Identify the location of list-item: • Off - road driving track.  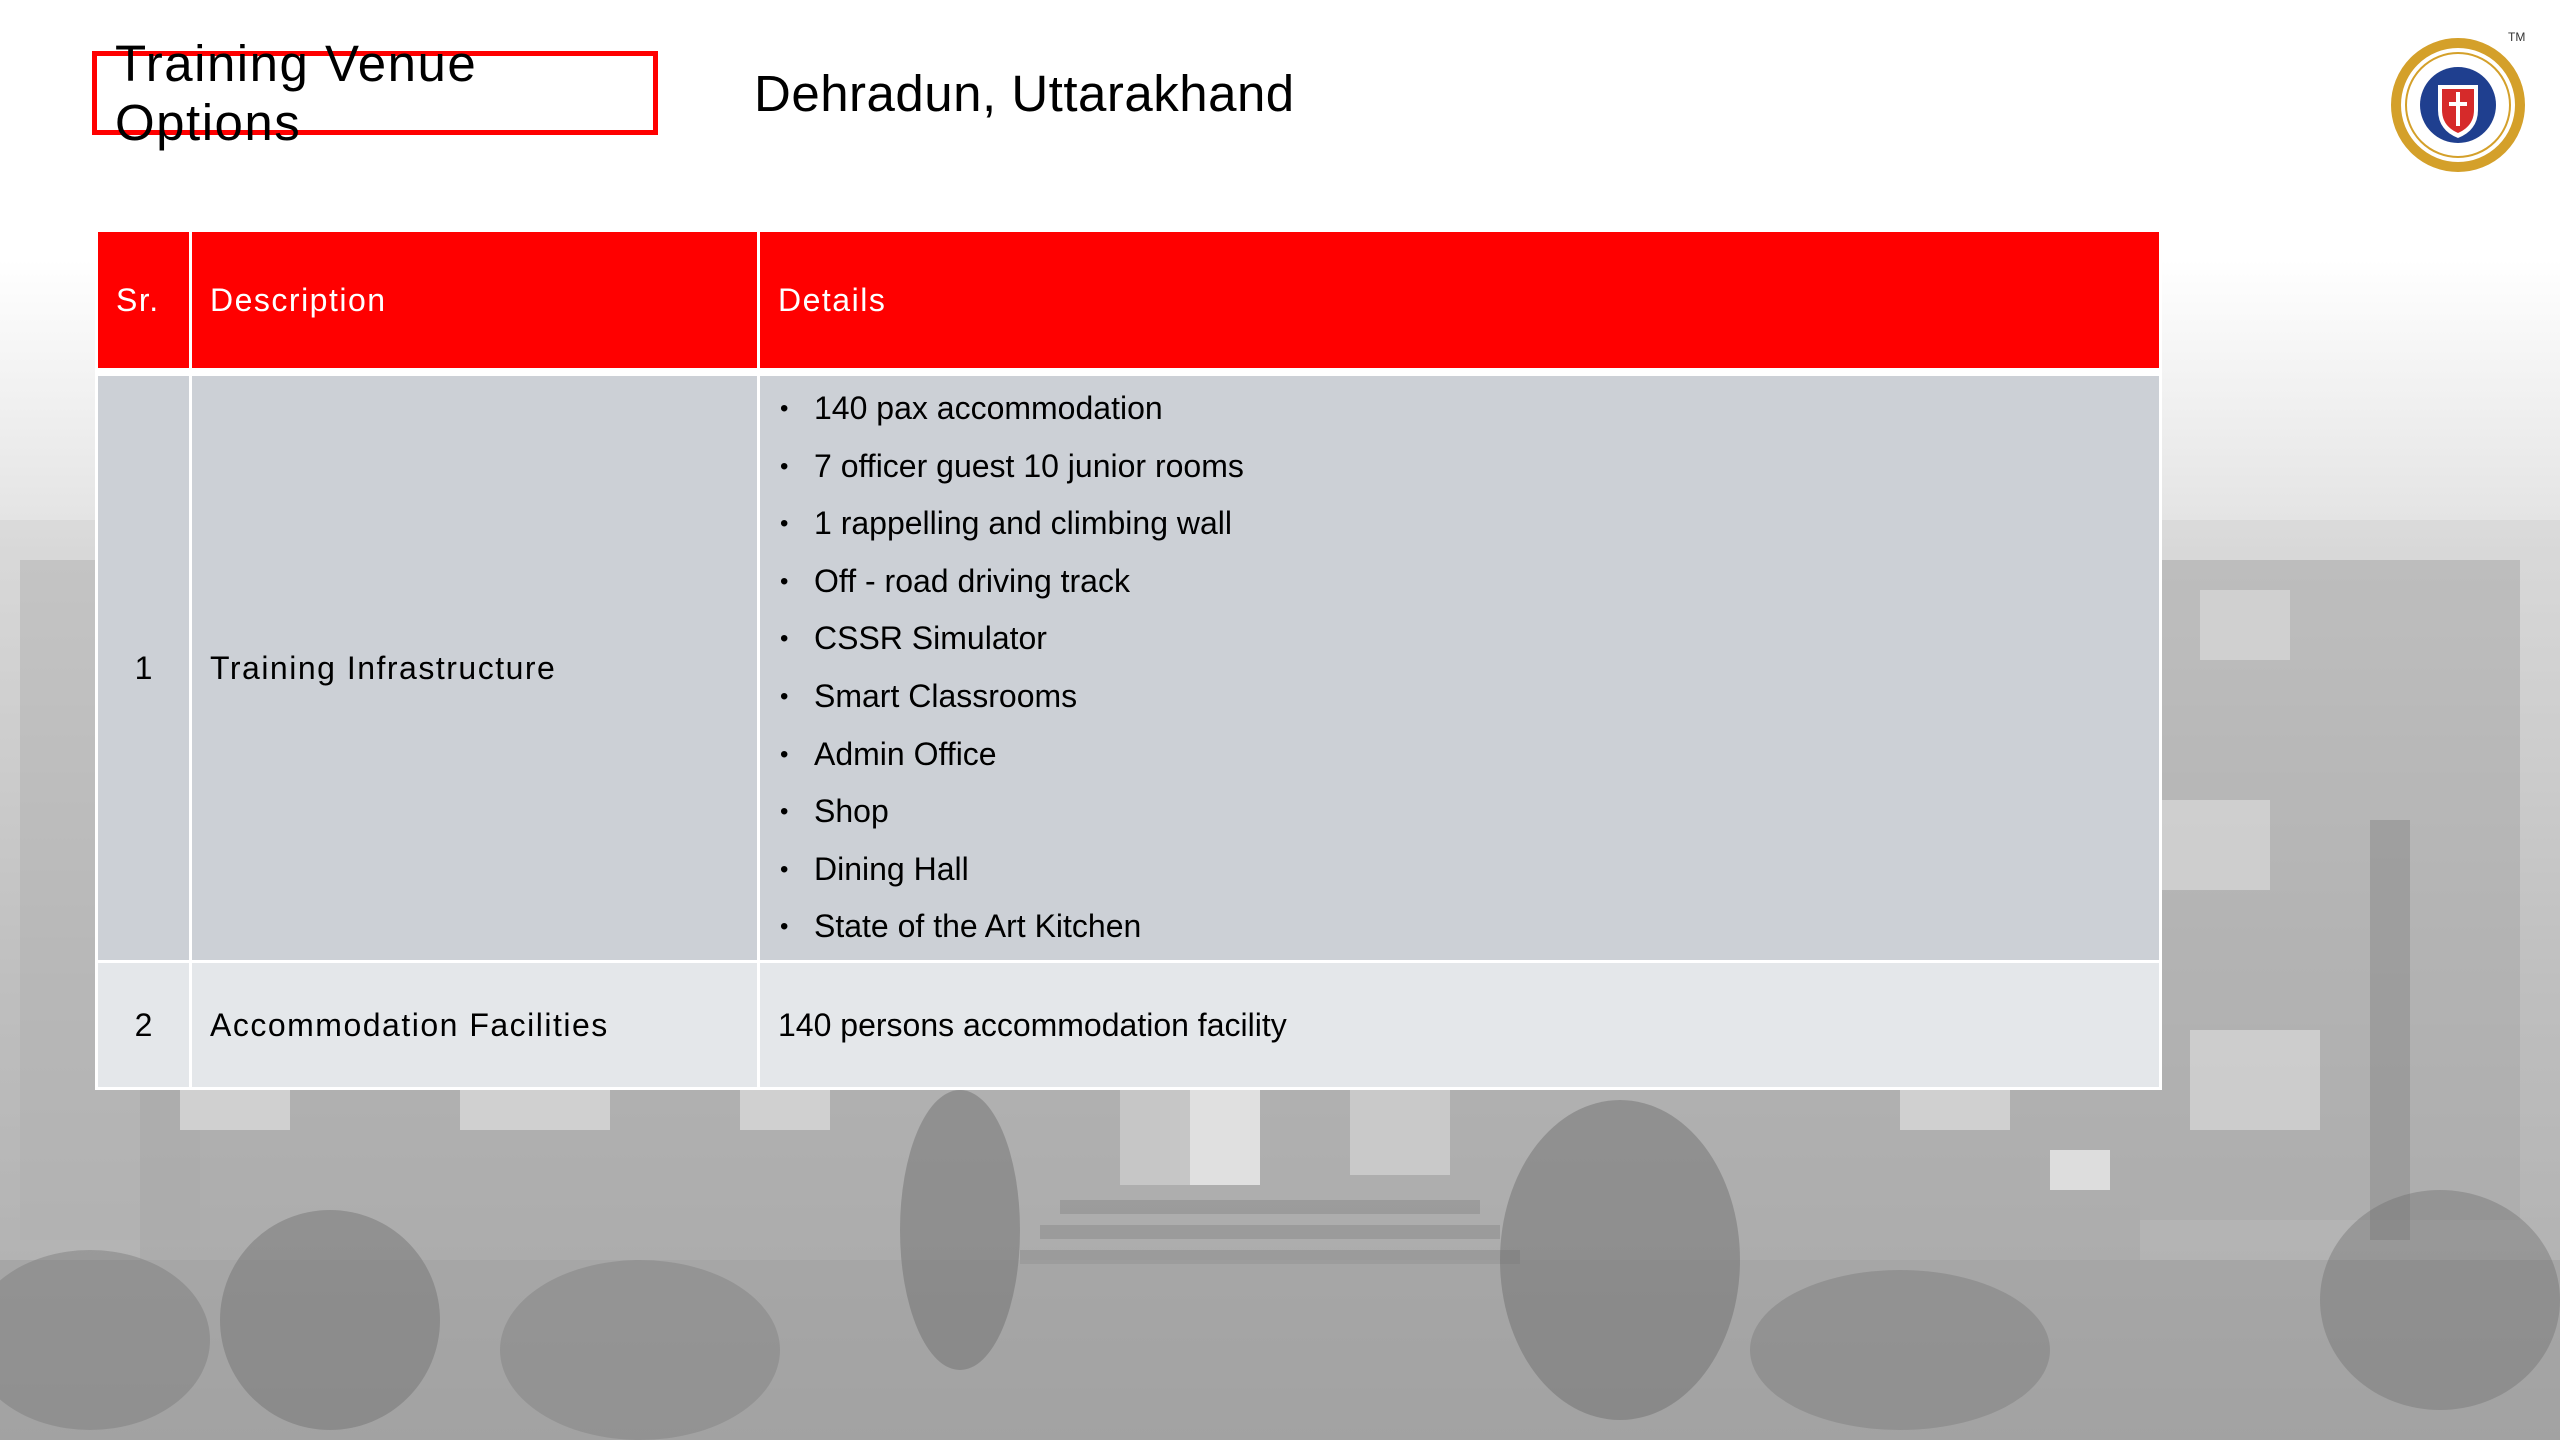
(1459, 582).